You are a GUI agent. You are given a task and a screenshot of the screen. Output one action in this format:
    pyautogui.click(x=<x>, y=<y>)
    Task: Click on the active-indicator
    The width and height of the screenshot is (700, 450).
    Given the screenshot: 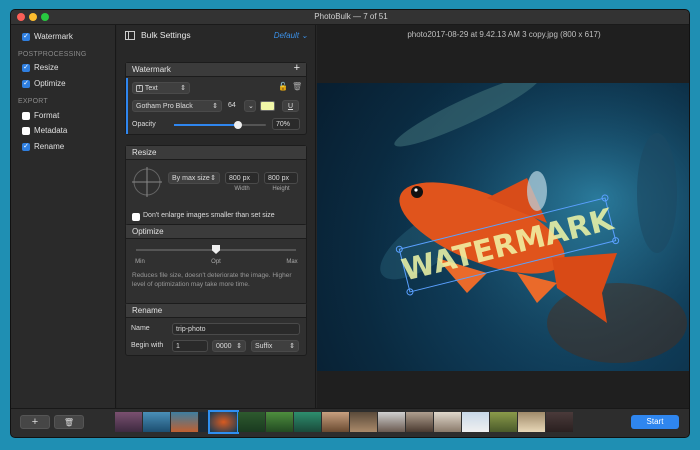 What is the action you would take?
    pyautogui.click(x=127, y=106)
    